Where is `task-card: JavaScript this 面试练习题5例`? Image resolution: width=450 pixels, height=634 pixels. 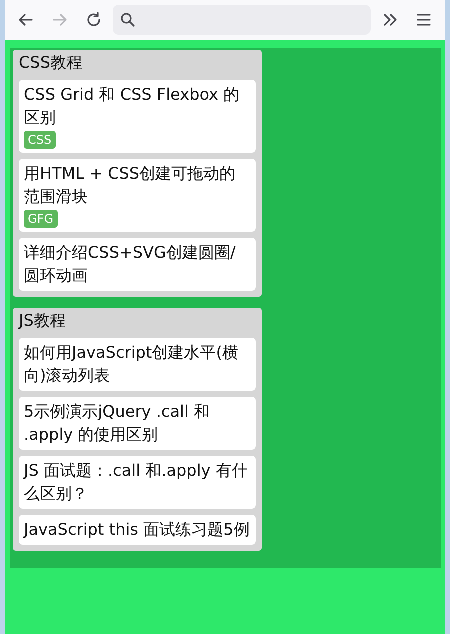 task-card: JavaScript this 面试练习题5例 is located at coordinates (137, 530).